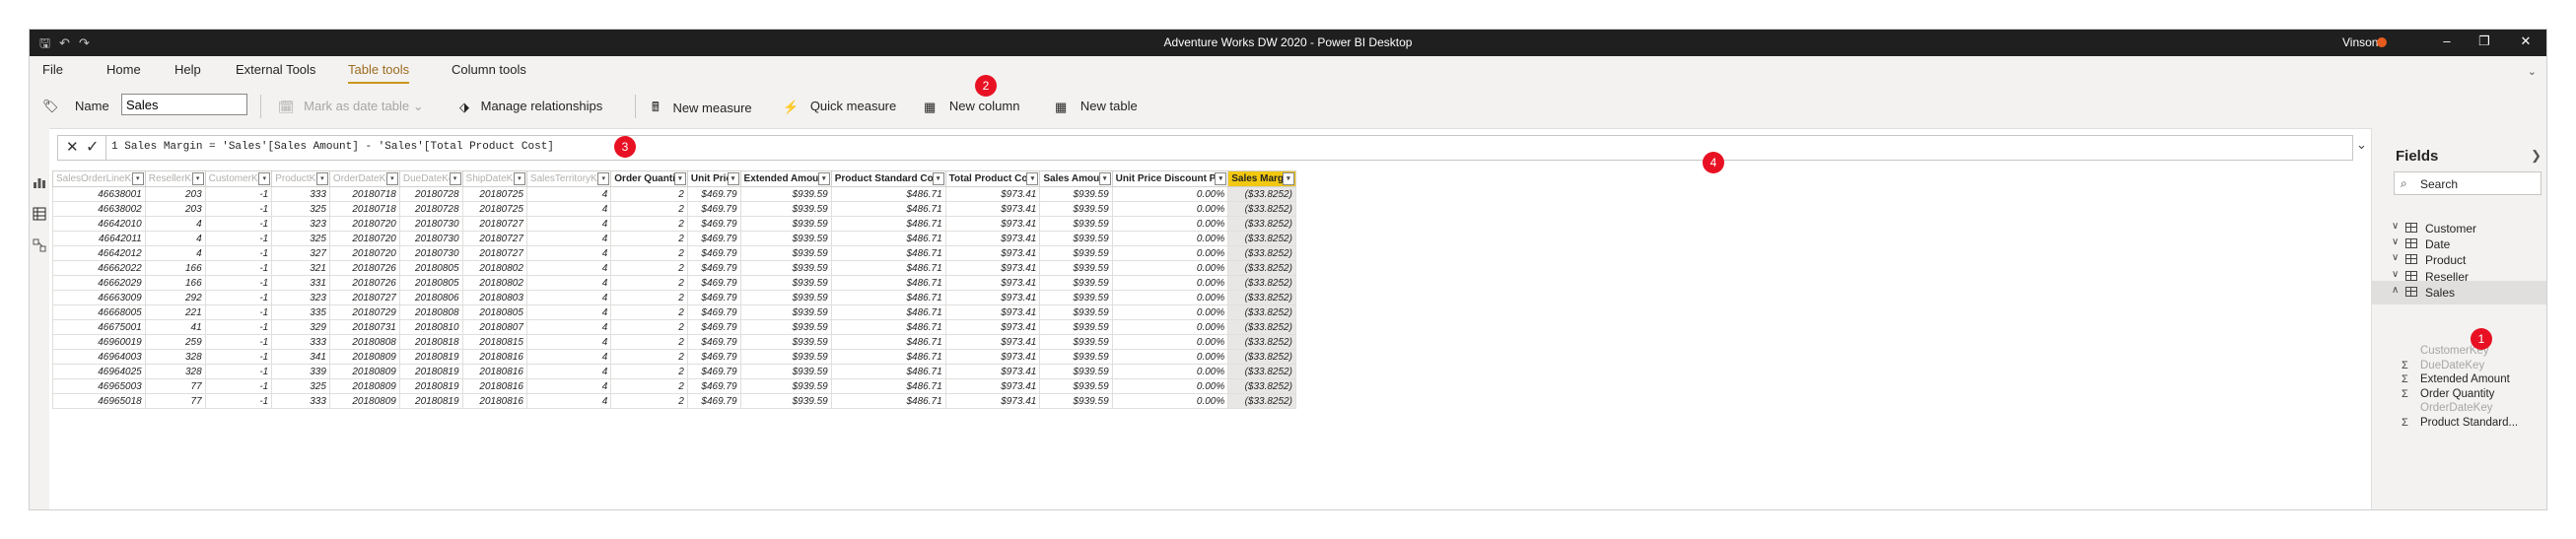 The image size is (2576, 539). Describe the element at coordinates (99, 239) in the screenshot. I see `table-cell: 46642011` at that location.